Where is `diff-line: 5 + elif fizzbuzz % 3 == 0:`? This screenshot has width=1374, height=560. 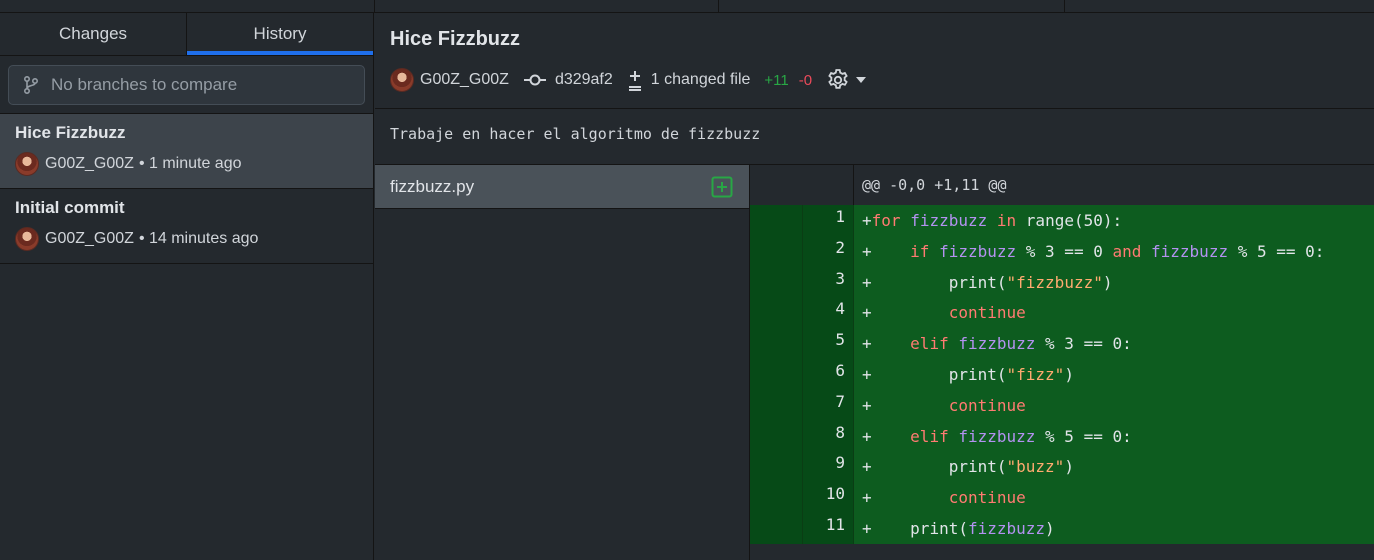
diff-line: 5 + elif fizzbuzz % 3 == 0: is located at coordinates (1062, 343).